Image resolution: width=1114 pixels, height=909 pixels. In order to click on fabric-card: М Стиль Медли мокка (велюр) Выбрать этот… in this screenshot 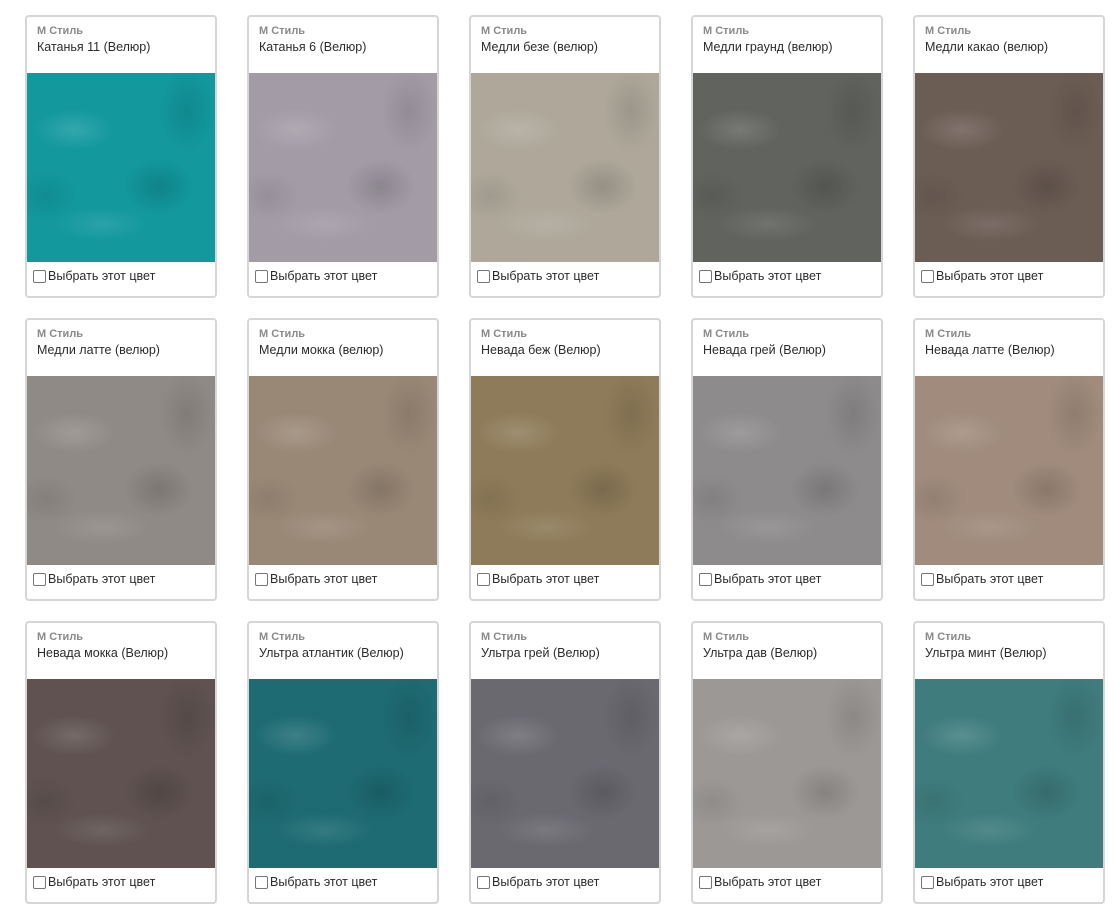, I will do `click(343, 459)`.